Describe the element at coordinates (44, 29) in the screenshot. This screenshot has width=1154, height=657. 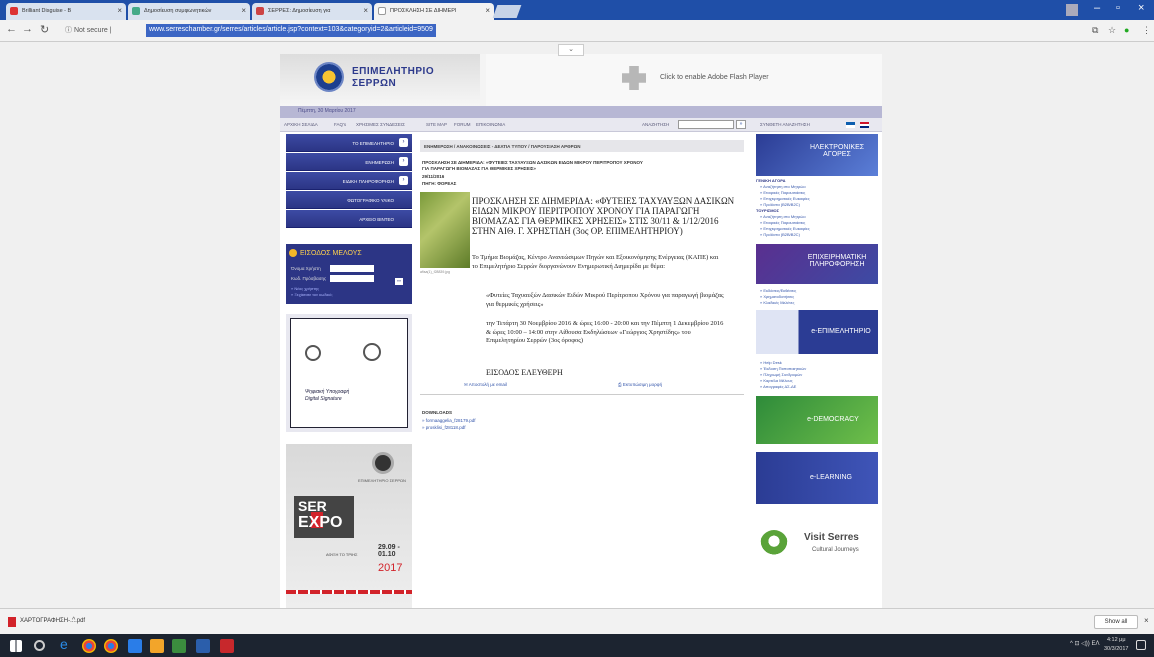
I see `reload-icon: ↻` at that location.